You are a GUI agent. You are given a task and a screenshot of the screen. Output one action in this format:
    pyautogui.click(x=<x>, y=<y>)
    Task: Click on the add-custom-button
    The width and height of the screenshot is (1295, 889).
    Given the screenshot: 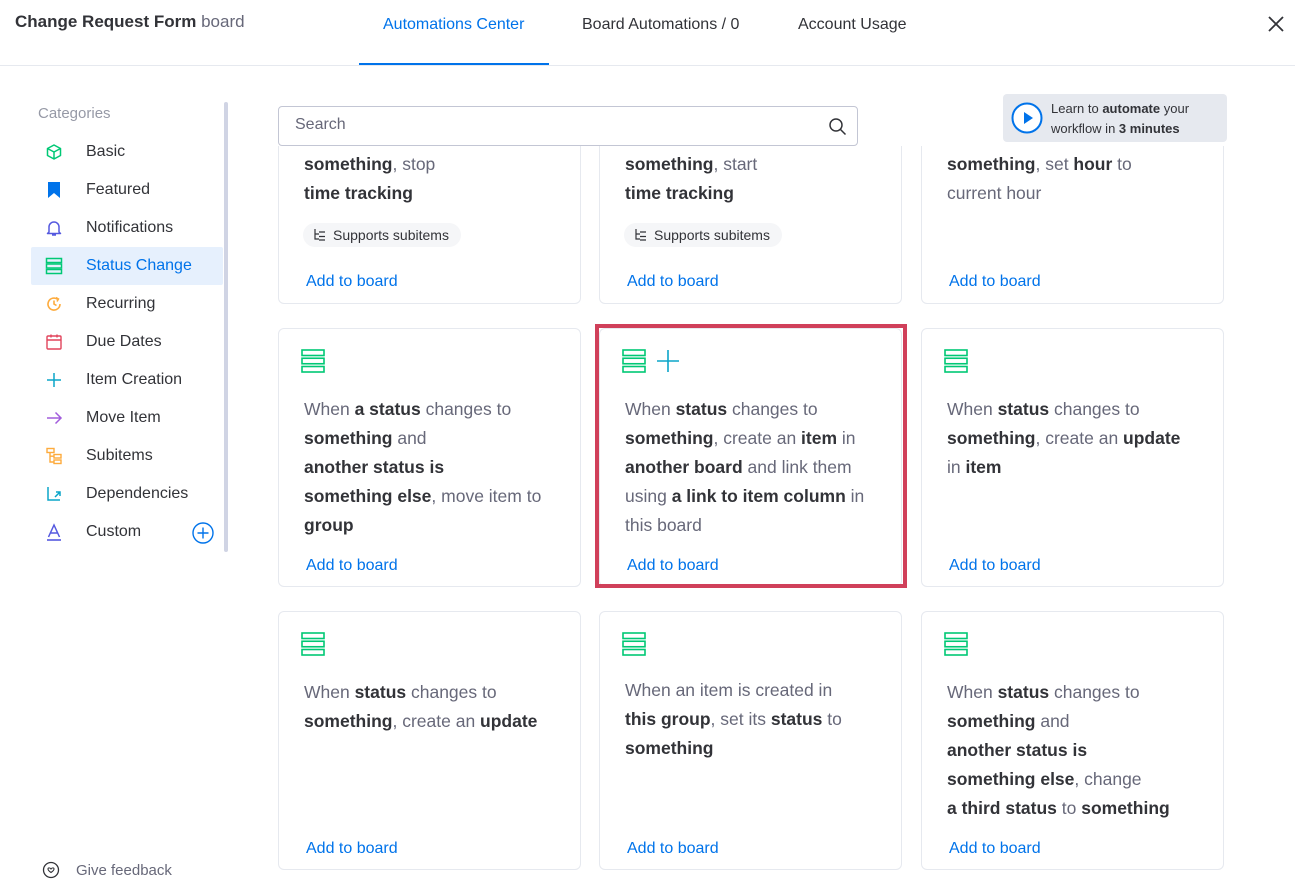 What is the action you would take?
    pyautogui.click(x=203, y=533)
    